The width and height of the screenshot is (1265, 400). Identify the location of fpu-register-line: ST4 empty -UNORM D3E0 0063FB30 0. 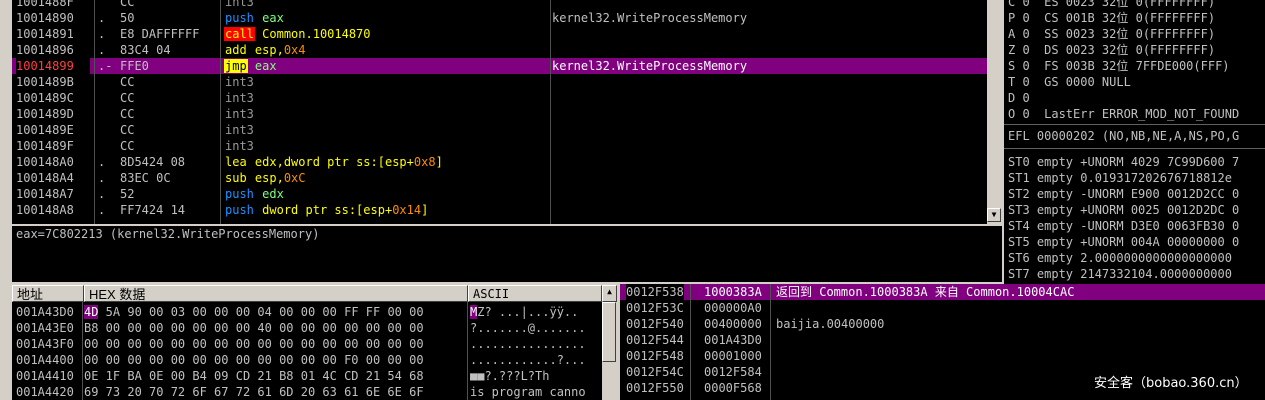
(1123, 226).